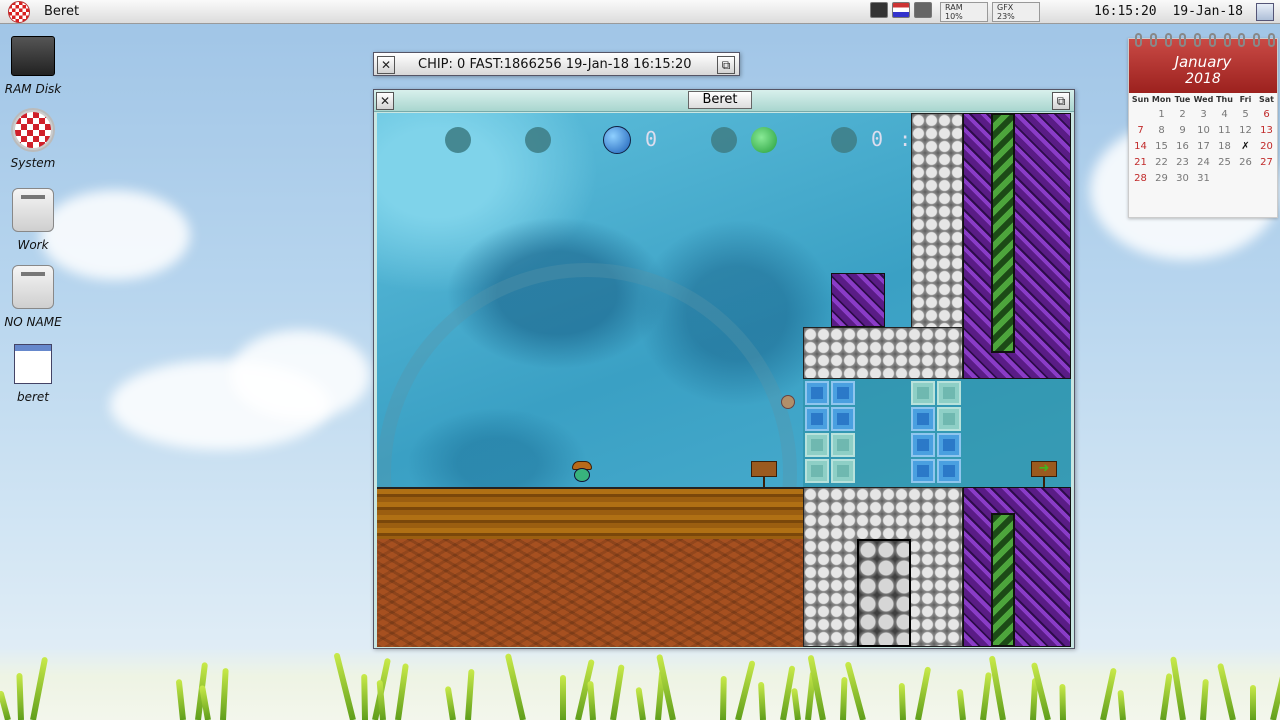  I want to click on desktop-icon-system: System, so click(33, 140).